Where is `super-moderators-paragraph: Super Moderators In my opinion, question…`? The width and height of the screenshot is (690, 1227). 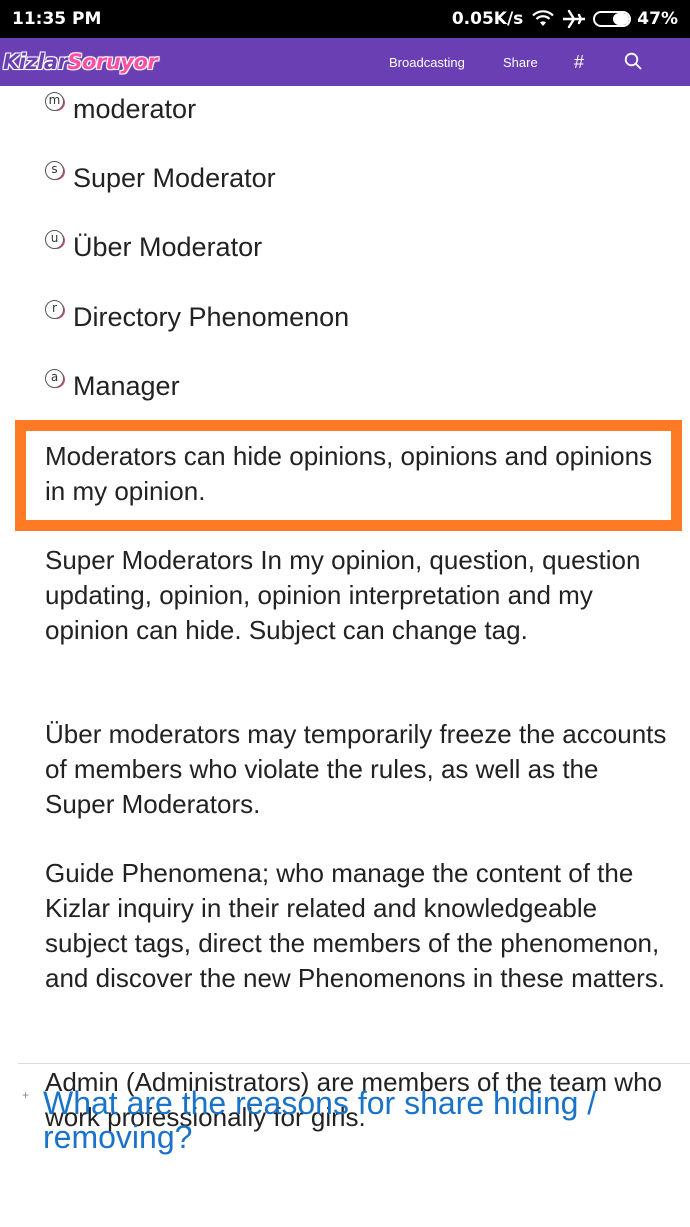
super-moderators-paragraph: Super Moderators In my opinion, question… is located at coordinates (343, 595).